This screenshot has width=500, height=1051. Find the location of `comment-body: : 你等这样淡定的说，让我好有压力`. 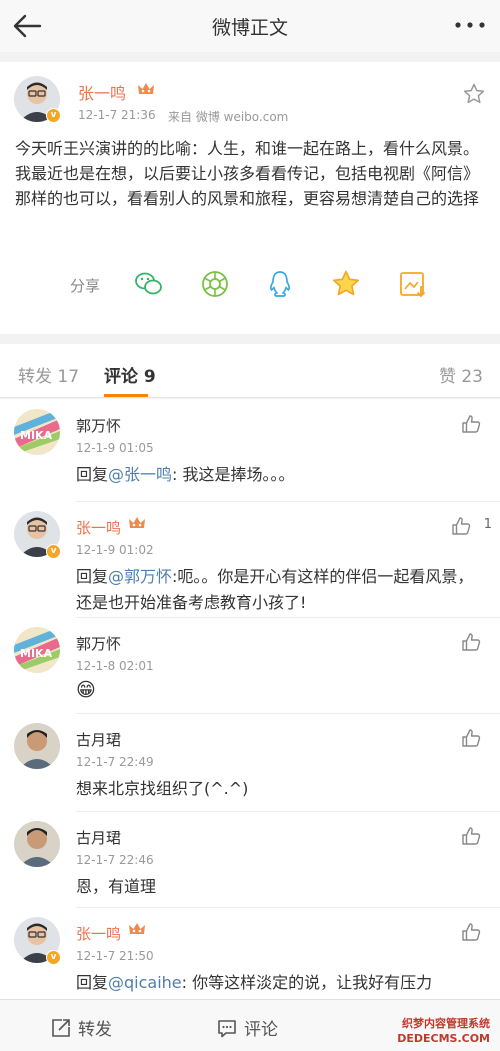

comment-body: : 你等这样淡定的说，让我好有压力 is located at coordinates (307, 982).